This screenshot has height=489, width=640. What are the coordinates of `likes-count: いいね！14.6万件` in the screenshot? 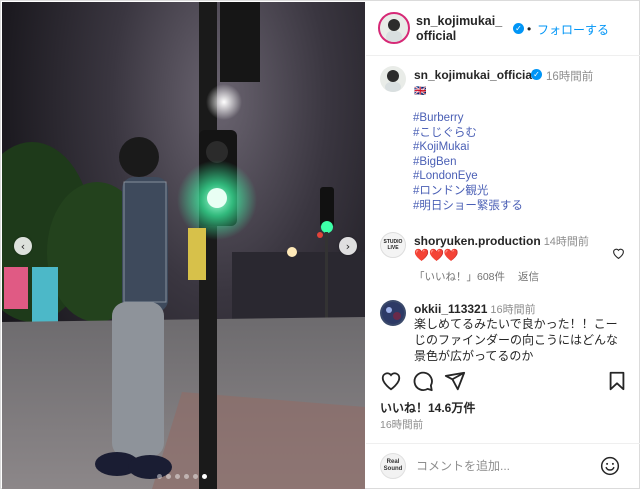 It's located at (427, 407).